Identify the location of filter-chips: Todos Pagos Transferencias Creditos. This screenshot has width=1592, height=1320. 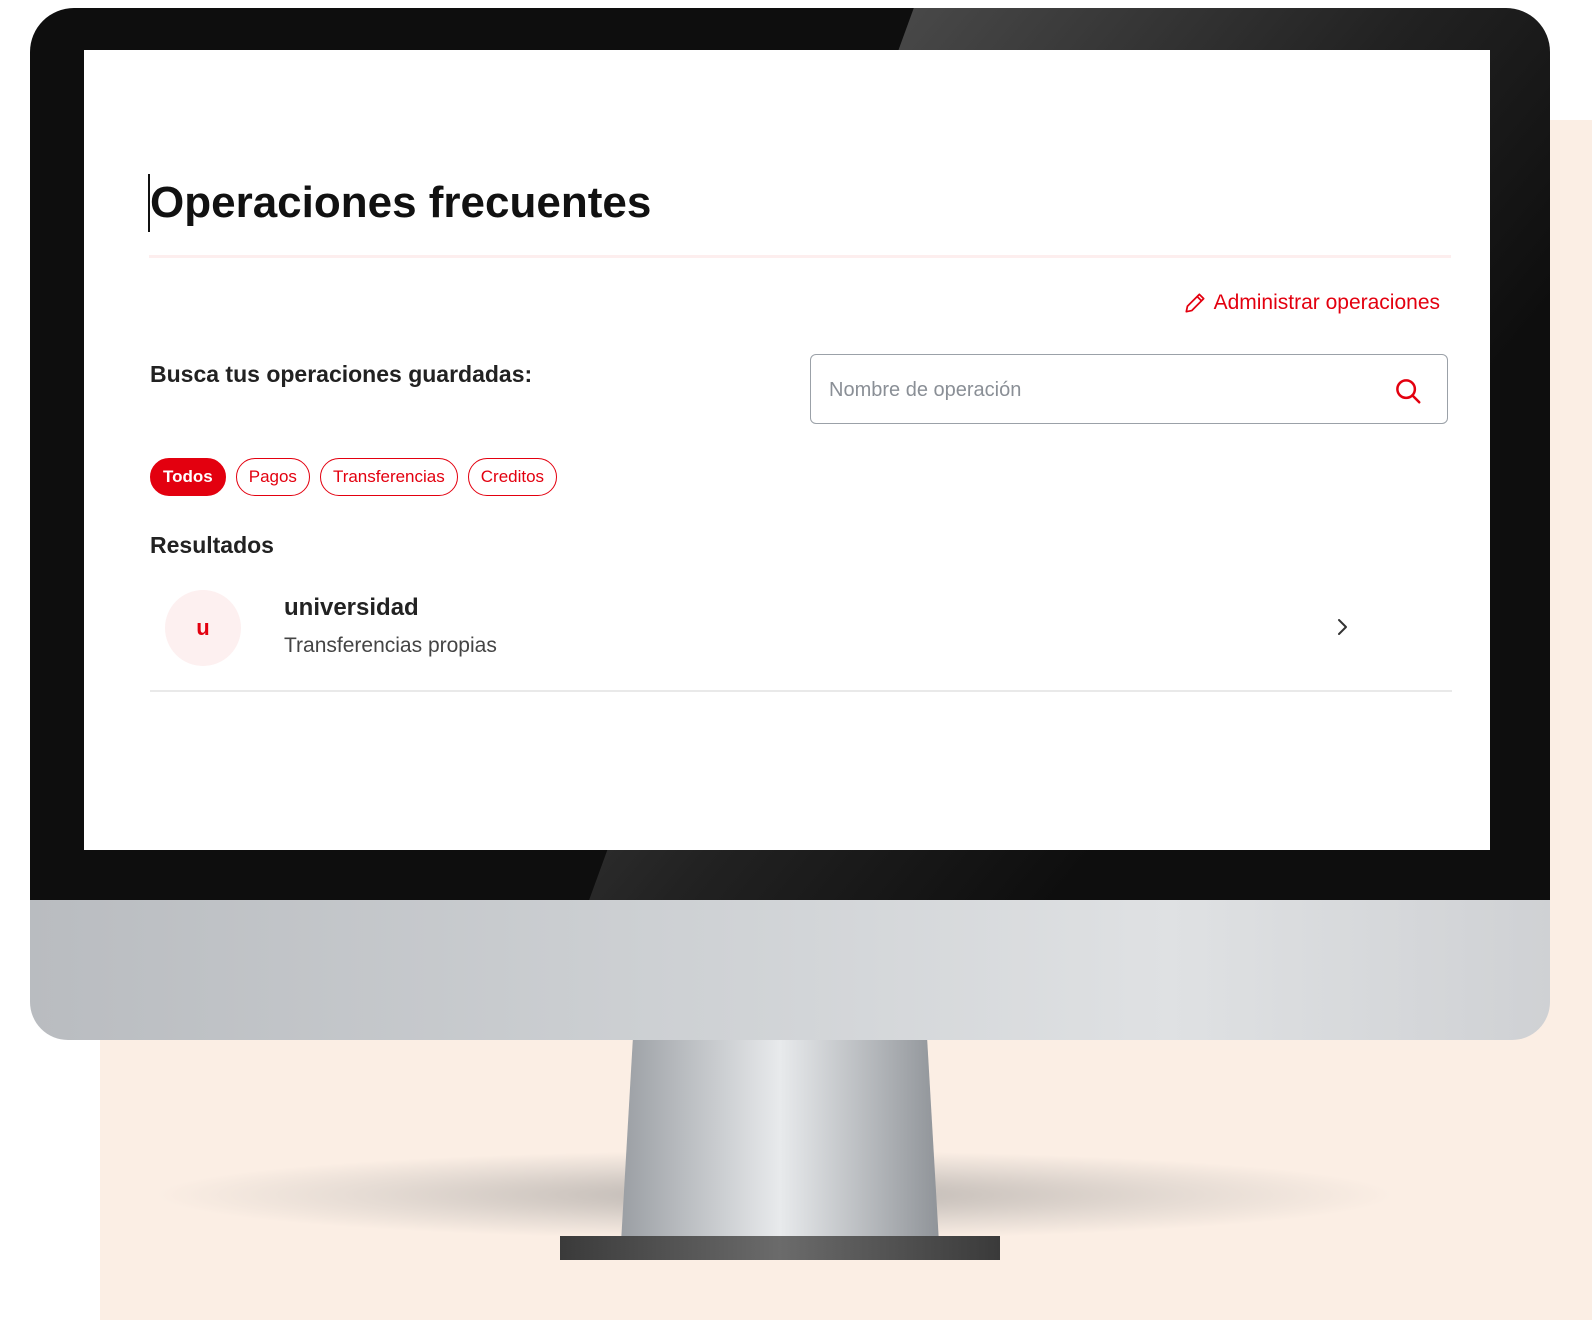
(354, 477).